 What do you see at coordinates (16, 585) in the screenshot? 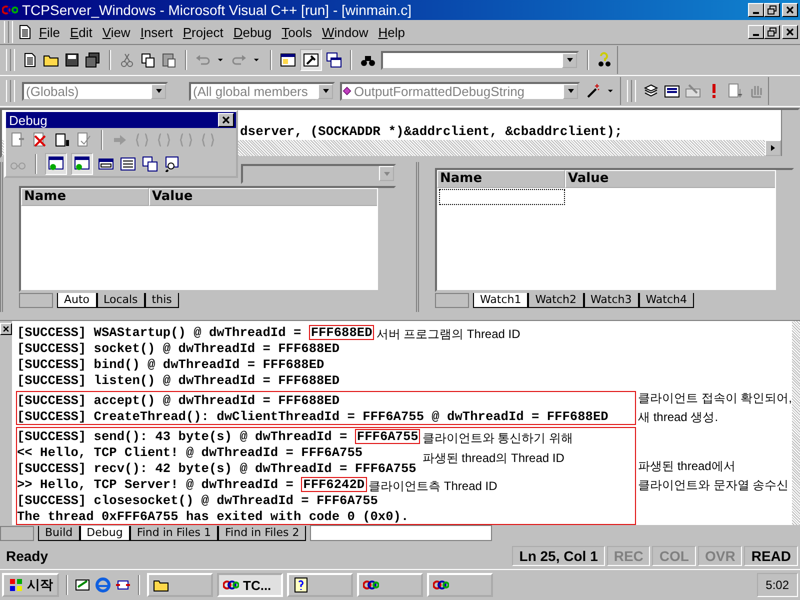
I see `flag-icon` at bounding box center [16, 585].